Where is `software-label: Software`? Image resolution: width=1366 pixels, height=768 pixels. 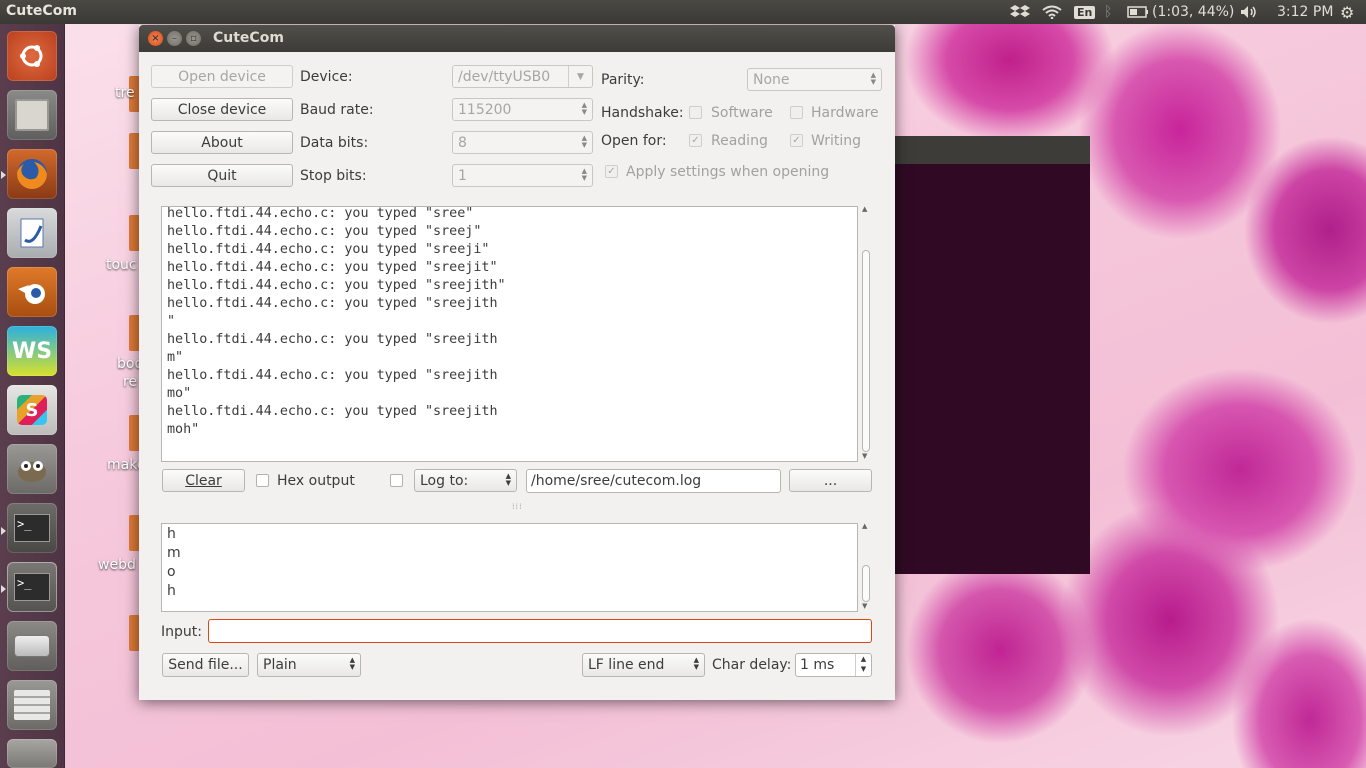
software-label: Software is located at coordinates (742, 113).